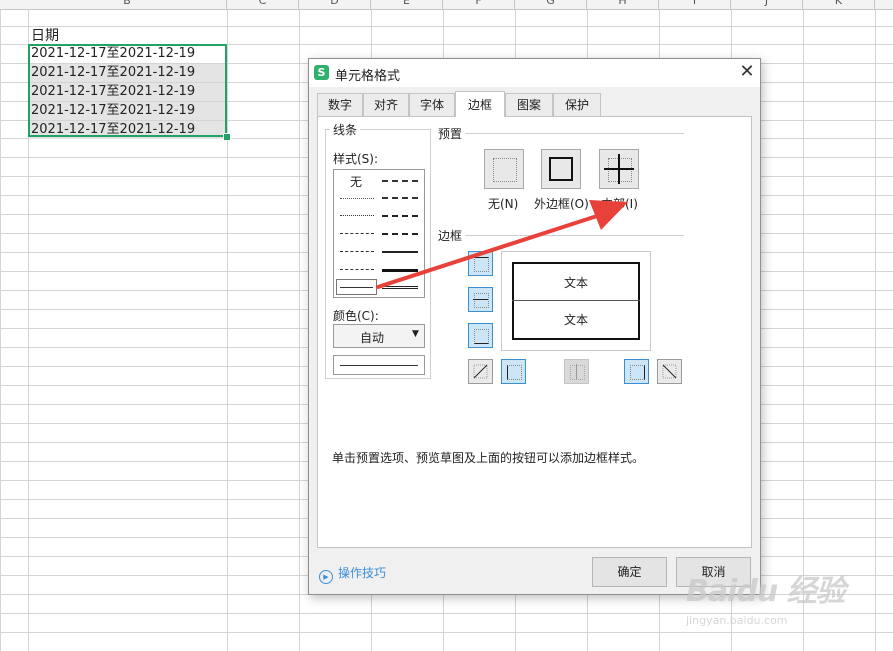 The image size is (893, 651). Describe the element at coordinates (356, 316) in the screenshot. I see `color-label: 颜色(C):` at that location.